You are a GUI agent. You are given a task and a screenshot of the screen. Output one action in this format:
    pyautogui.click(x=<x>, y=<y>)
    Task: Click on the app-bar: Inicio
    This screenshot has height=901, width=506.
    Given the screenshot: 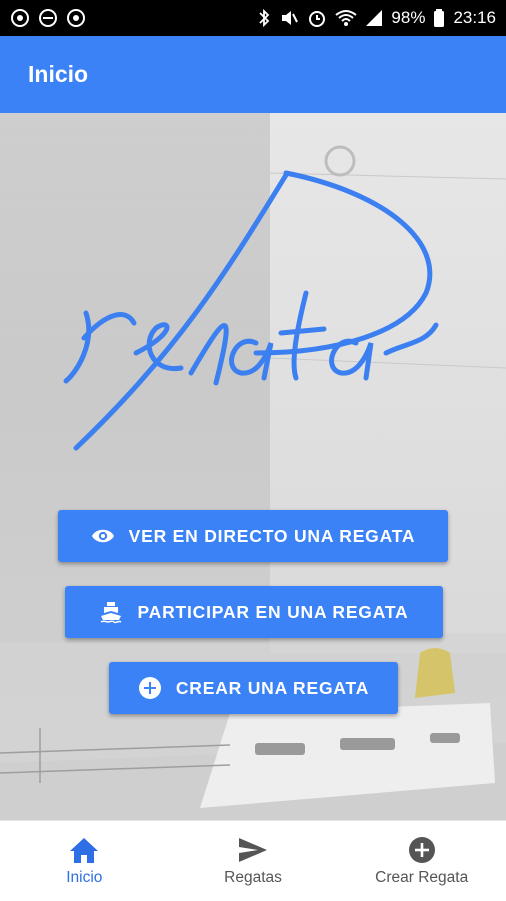 What is the action you would take?
    pyautogui.click(x=253, y=74)
    